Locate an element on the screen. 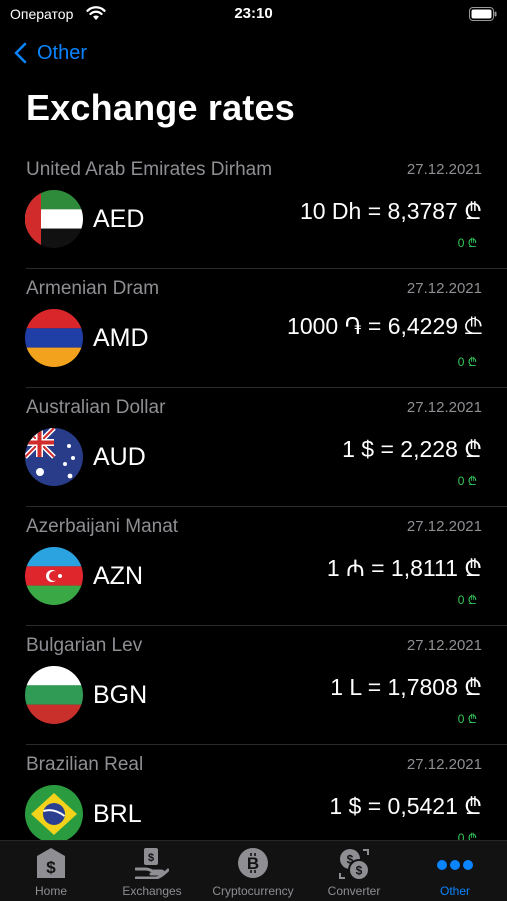 The image size is (507, 901). currency-name: Azerbaijani Manat is located at coordinates (102, 526).